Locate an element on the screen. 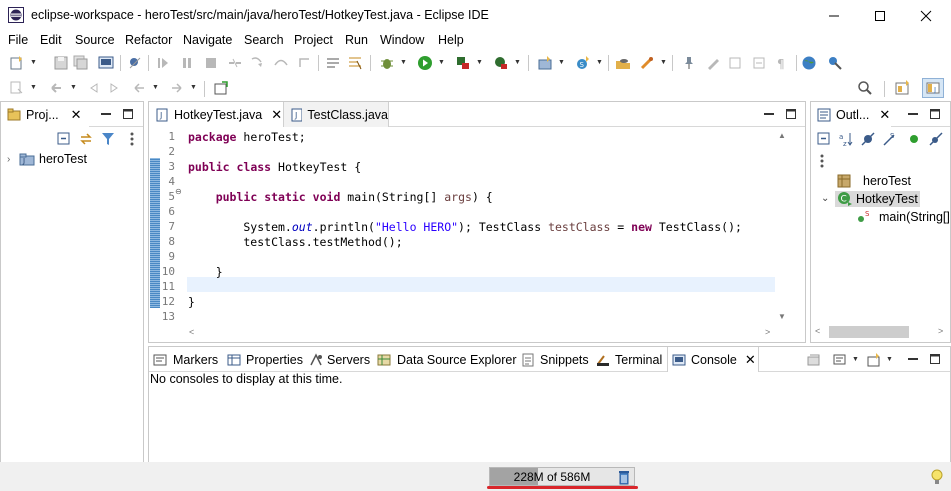  new-java-project-icon is located at coordinates (545, 63).